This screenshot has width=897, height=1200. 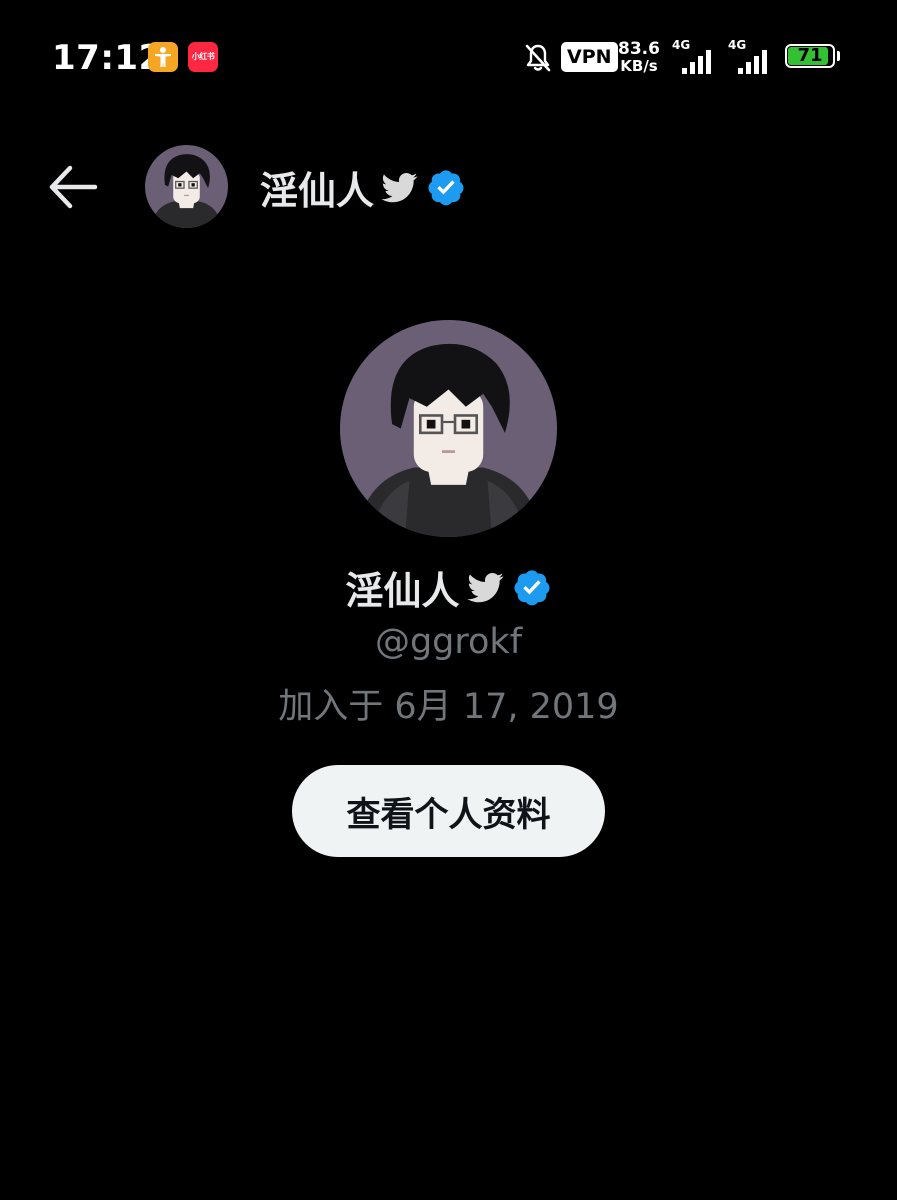 What do you see at coordinates (107, 58) in the screenshot?
I see `status-time: 17:12` at bounding box center [107, 58].